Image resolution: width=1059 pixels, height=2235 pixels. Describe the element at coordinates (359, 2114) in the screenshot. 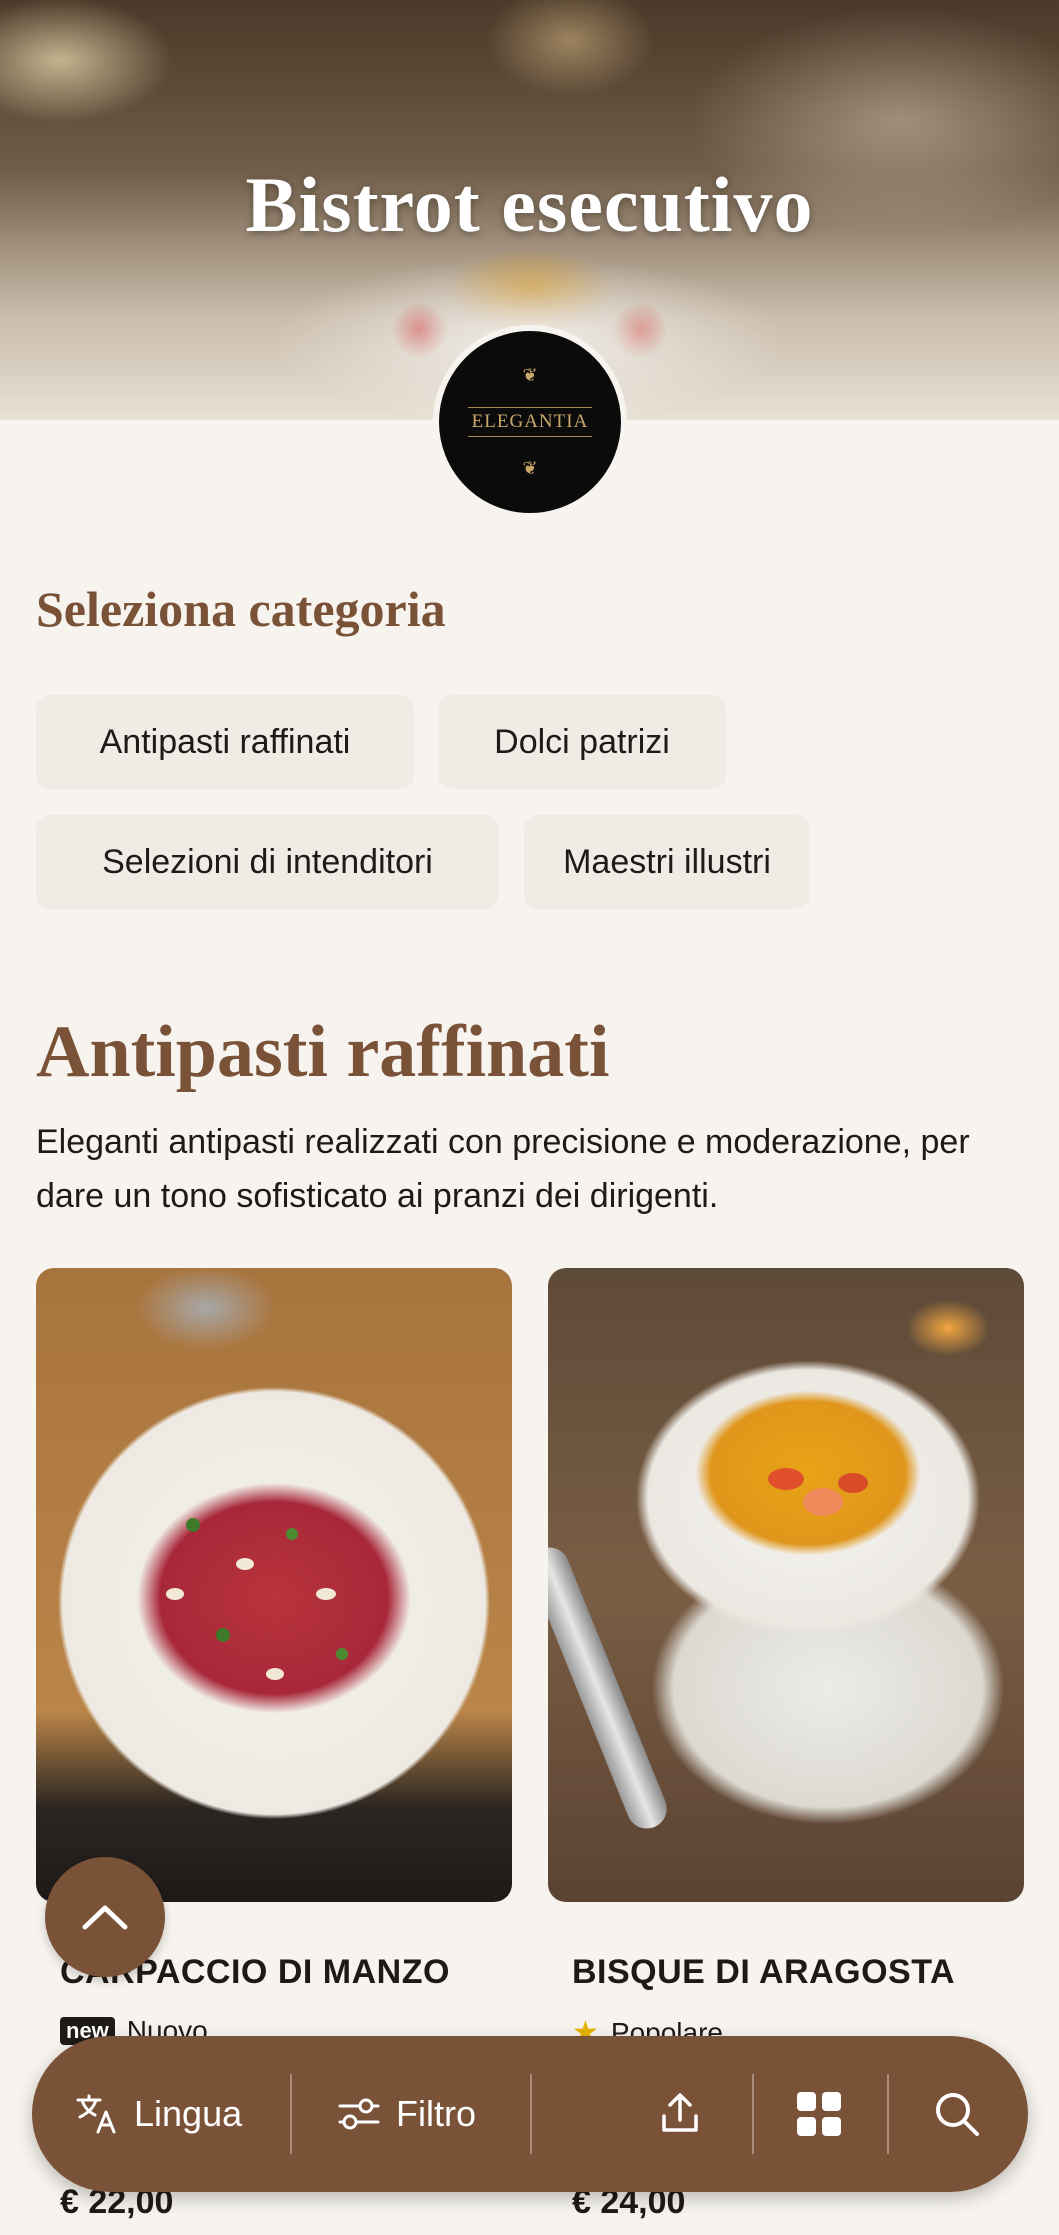

I see `filter-sliders-icon` at that location.